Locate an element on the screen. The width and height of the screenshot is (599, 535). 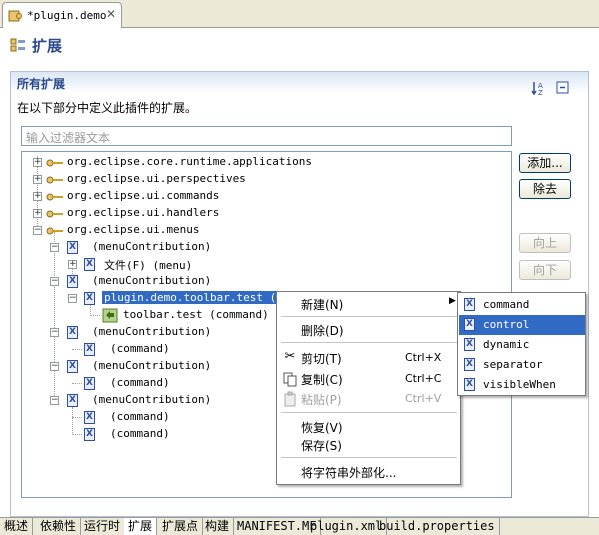
filter-input: 输入过滤器文本 is located at coordinates (266, 136).